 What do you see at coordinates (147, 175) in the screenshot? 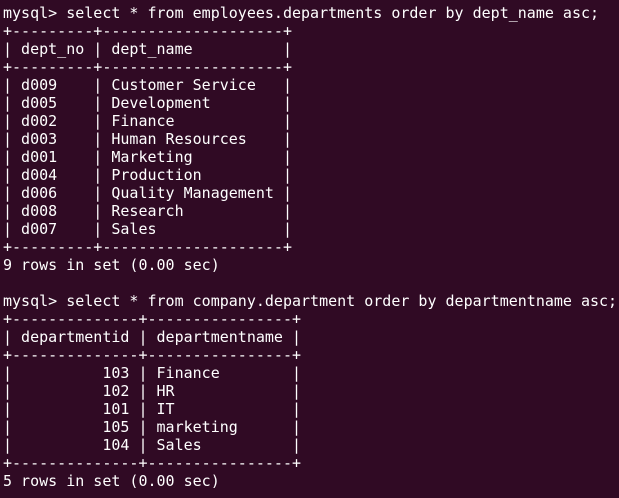
I see `table-row: | d004 | Production |` at bounding box center [147, 175].